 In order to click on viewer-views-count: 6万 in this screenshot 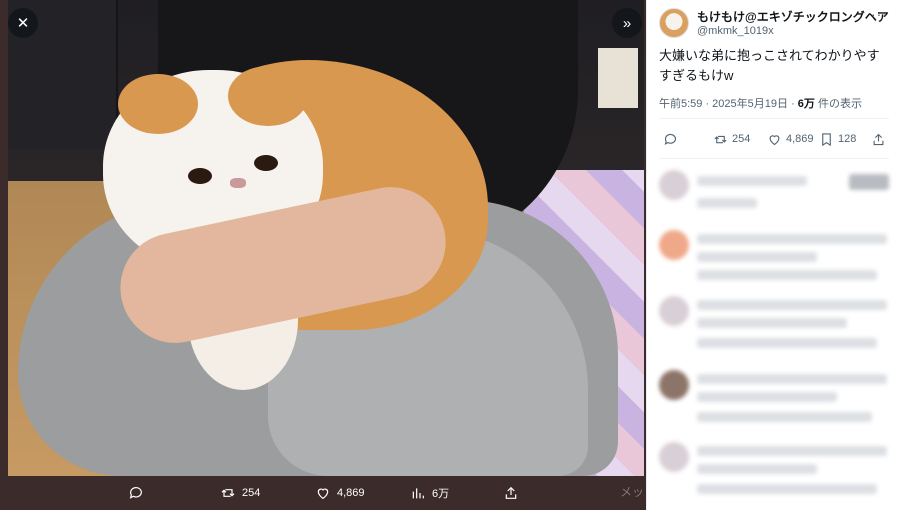, I will do `click(441, 494)`.